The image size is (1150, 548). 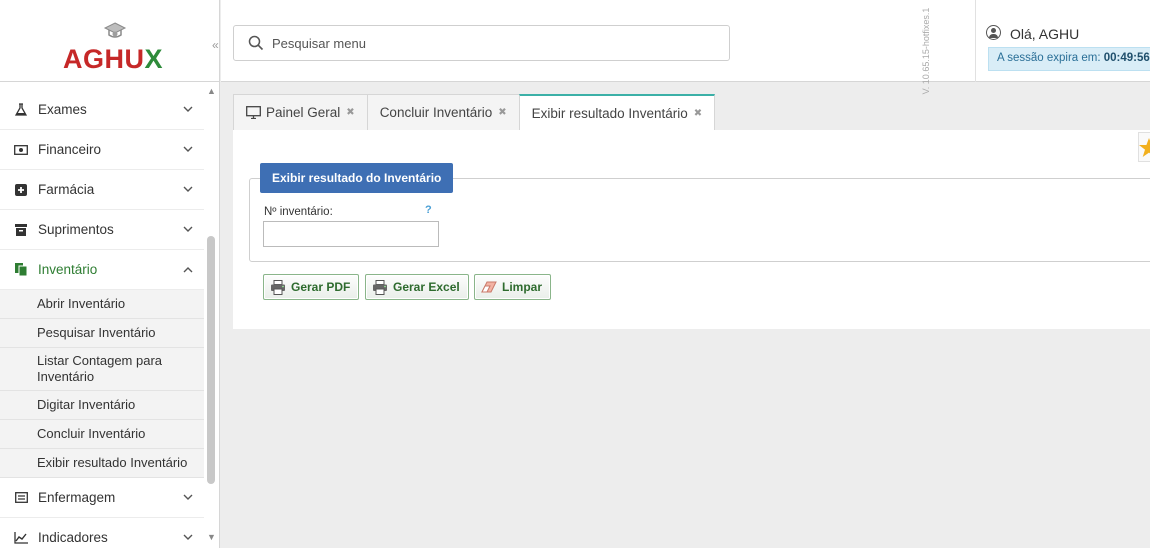 I want to click on scroll-down-icon: ▼, so click(x=211, y=537).